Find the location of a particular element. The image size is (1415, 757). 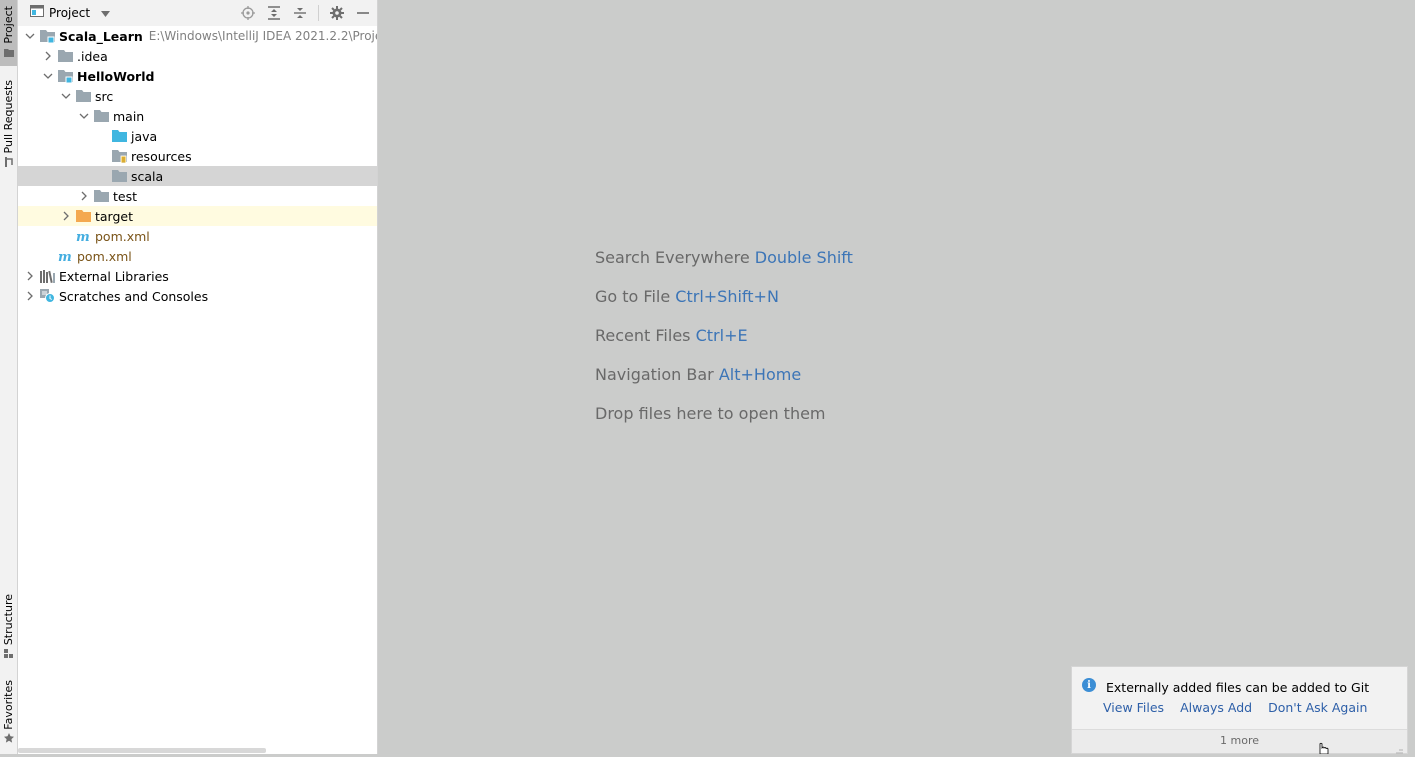

project-tab-label: Project is located at coordinates (8, 25).